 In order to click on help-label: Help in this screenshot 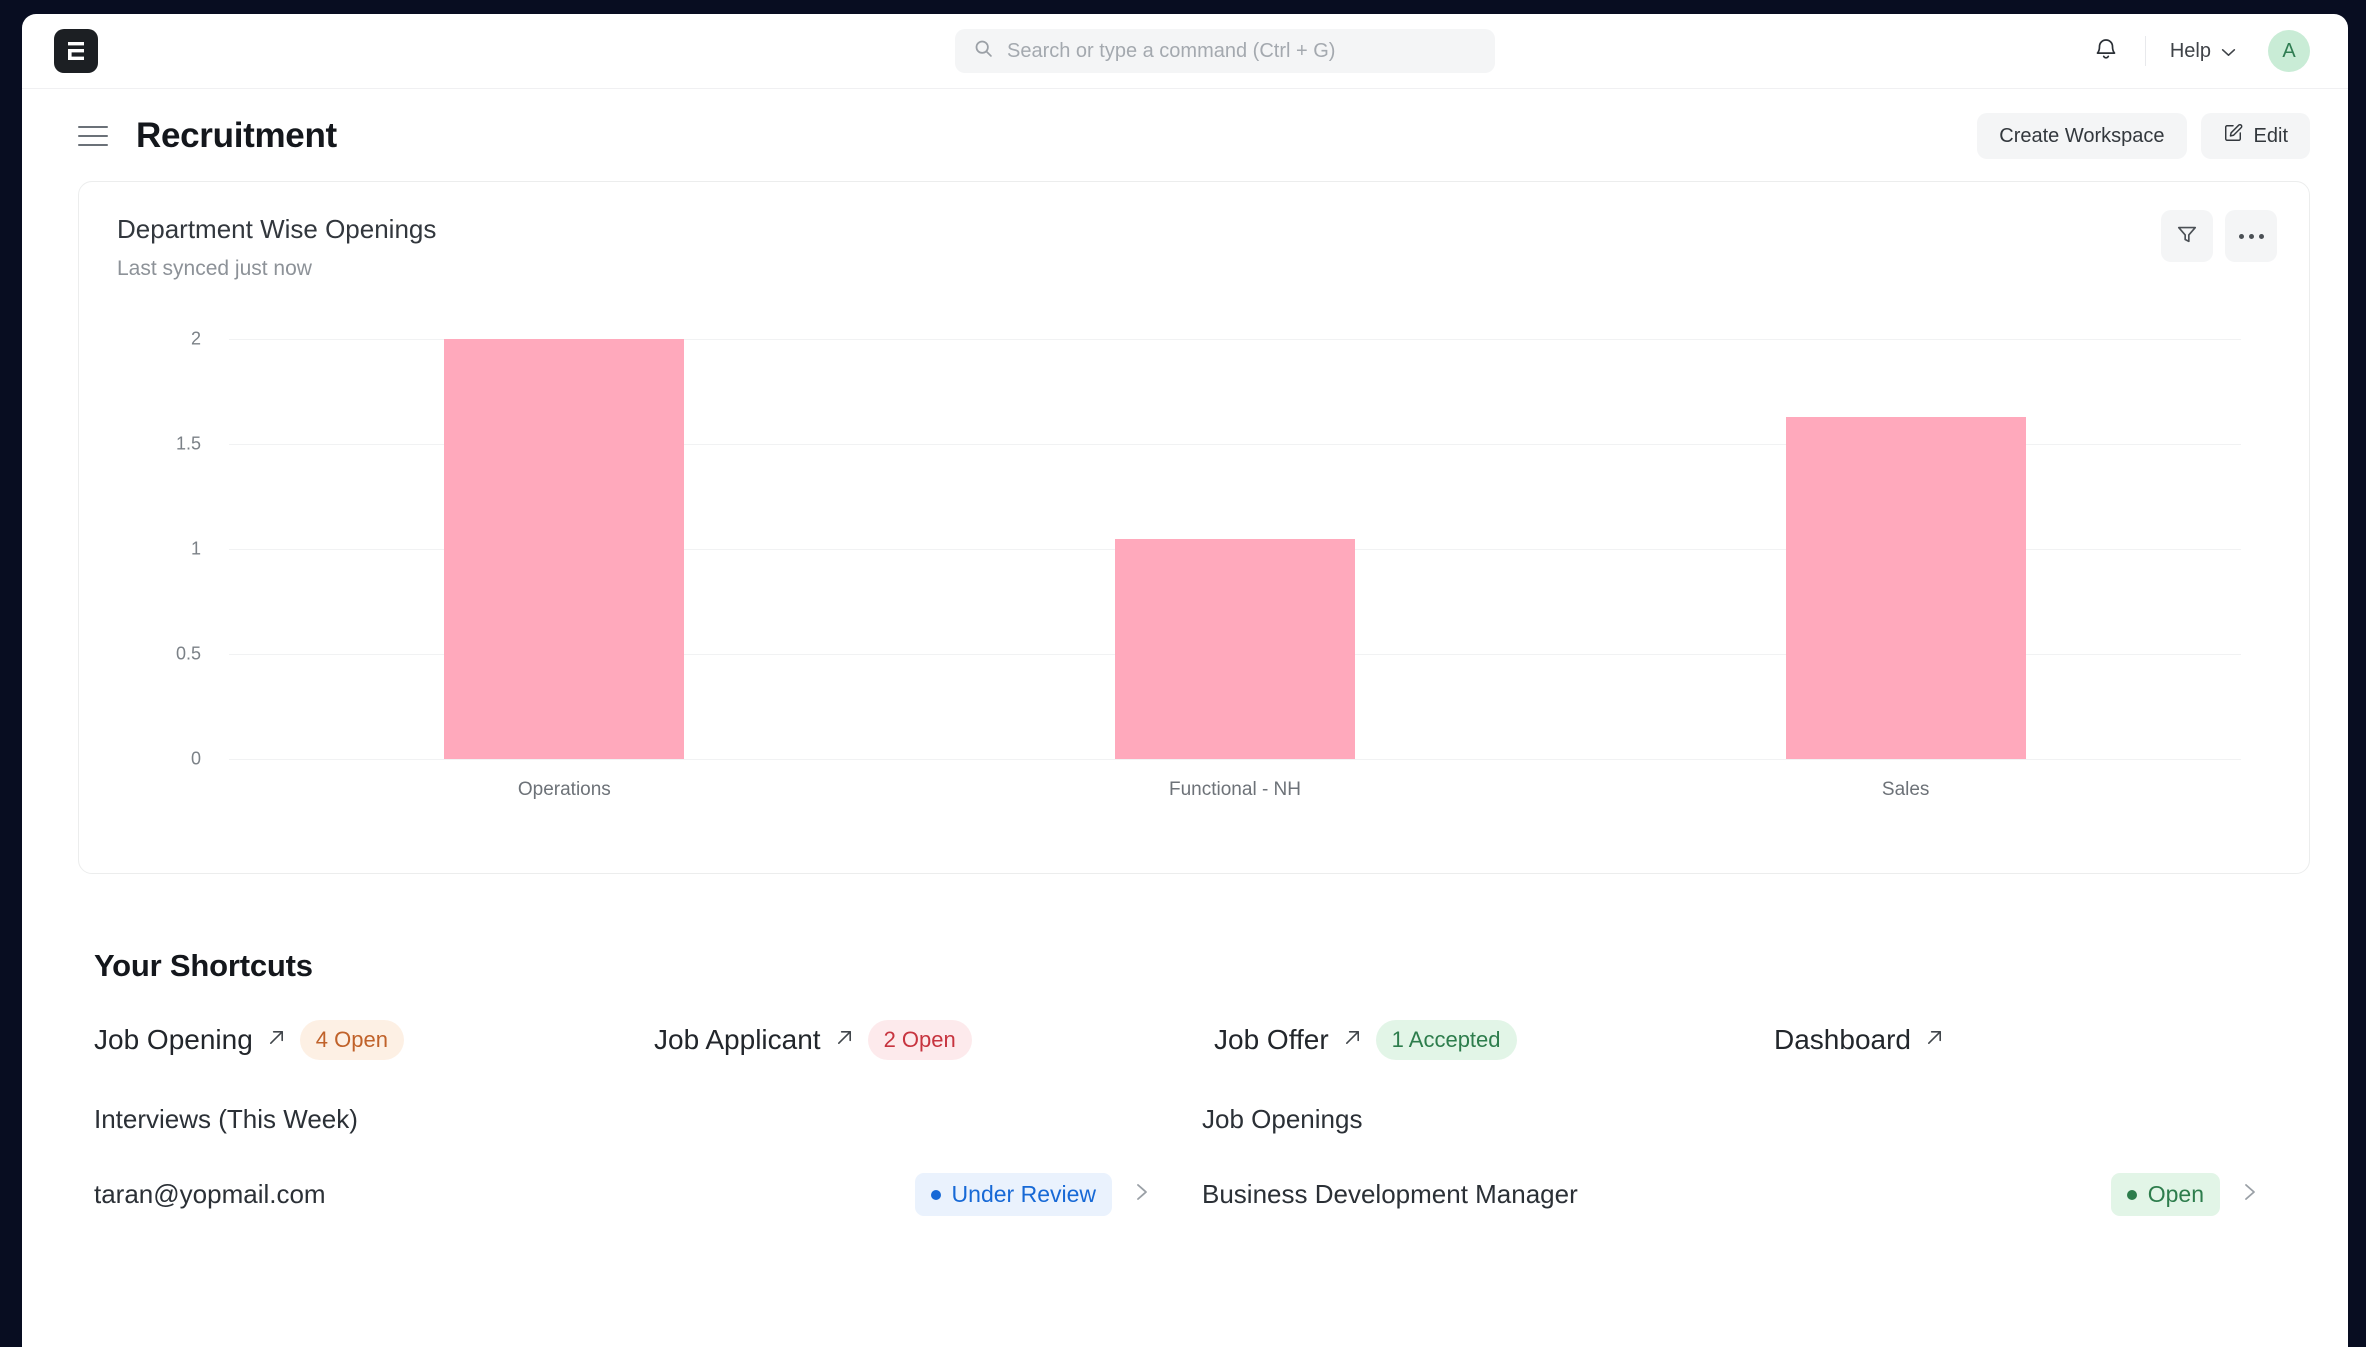, I will do `click(2190, 50)`.